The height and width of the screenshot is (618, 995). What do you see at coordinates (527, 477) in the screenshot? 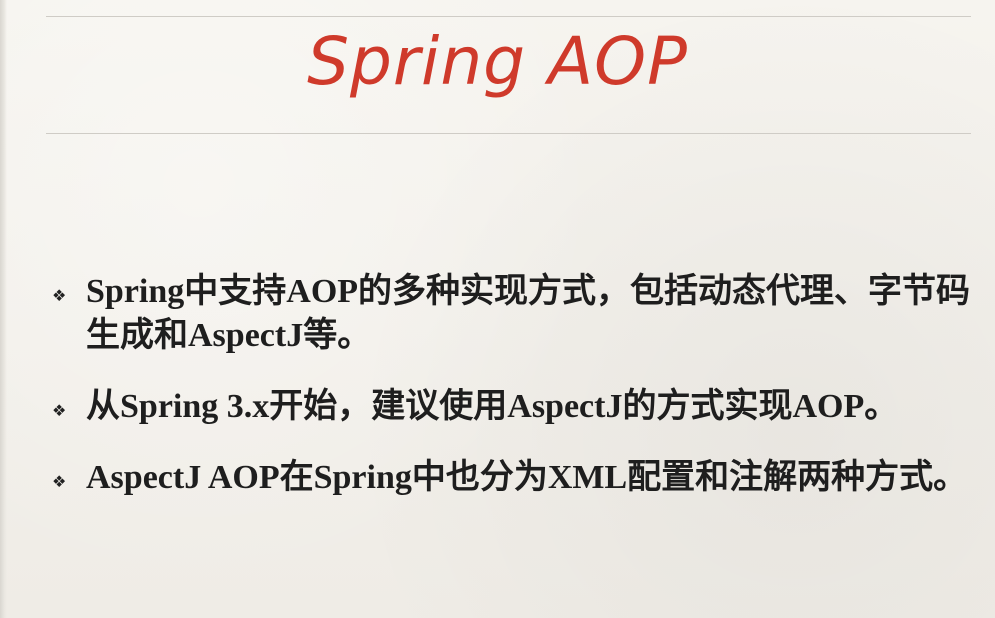
I see `bullet-text: AspectJ AOP在Spring中也分为XML配置和注解两种方式。` at bounding box center [527, 477].